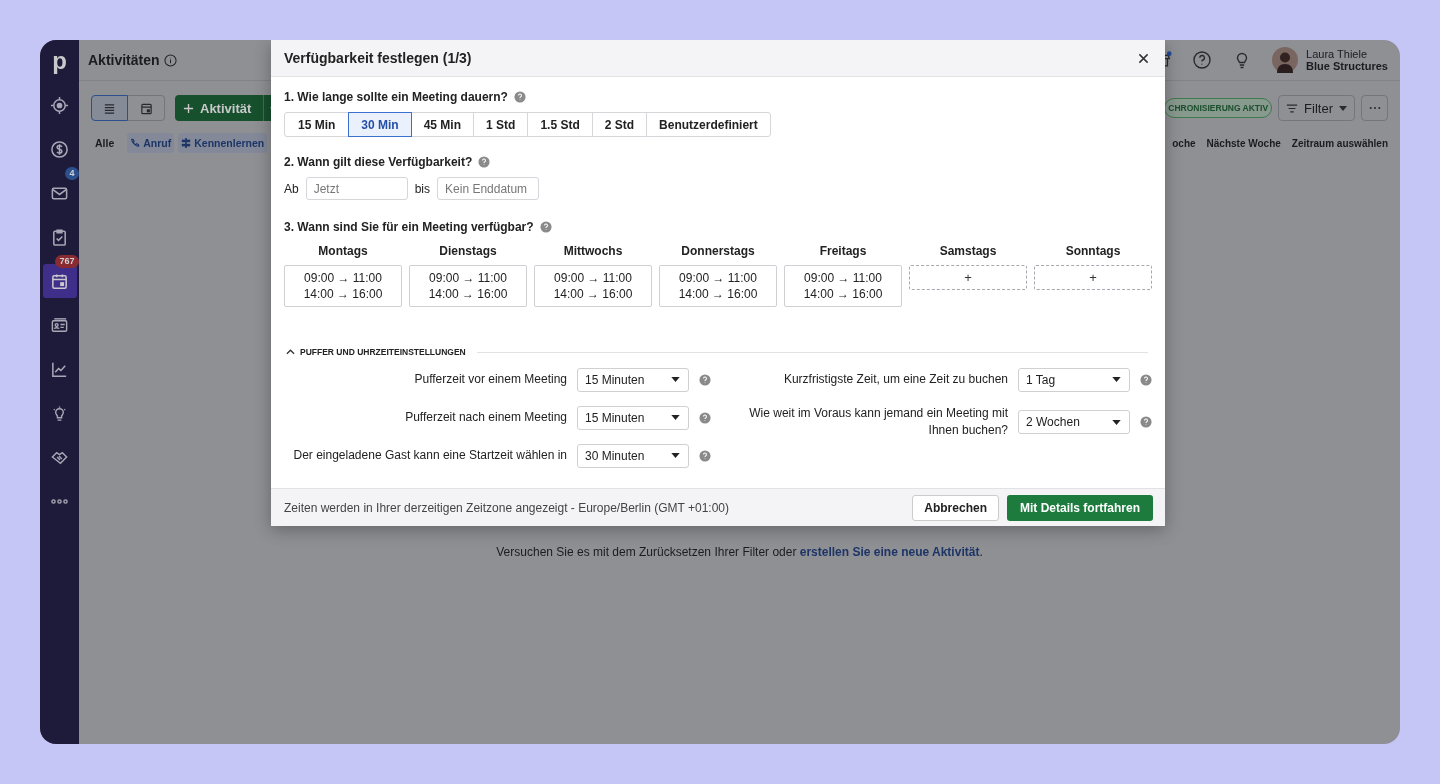 The height and width of the screenshot is (784, 1440). What do you see at coordinates (1337, 54) in the screenshot?
I see `user-name: Laura Thiele` at bounding box center [1337, 54].